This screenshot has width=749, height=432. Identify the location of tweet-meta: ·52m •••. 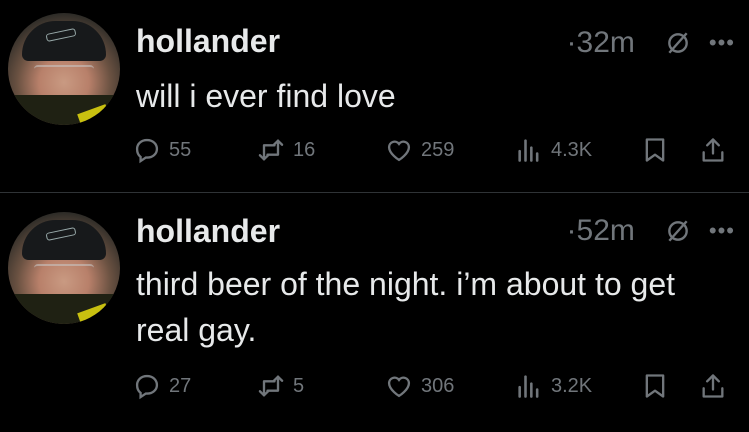
(651, 231).